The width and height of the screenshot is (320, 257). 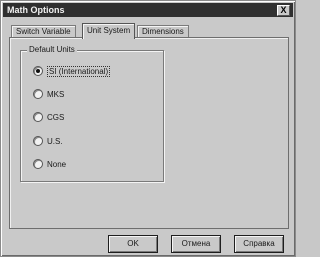 I want to click on close-button: X, so click(x=283, y=10).